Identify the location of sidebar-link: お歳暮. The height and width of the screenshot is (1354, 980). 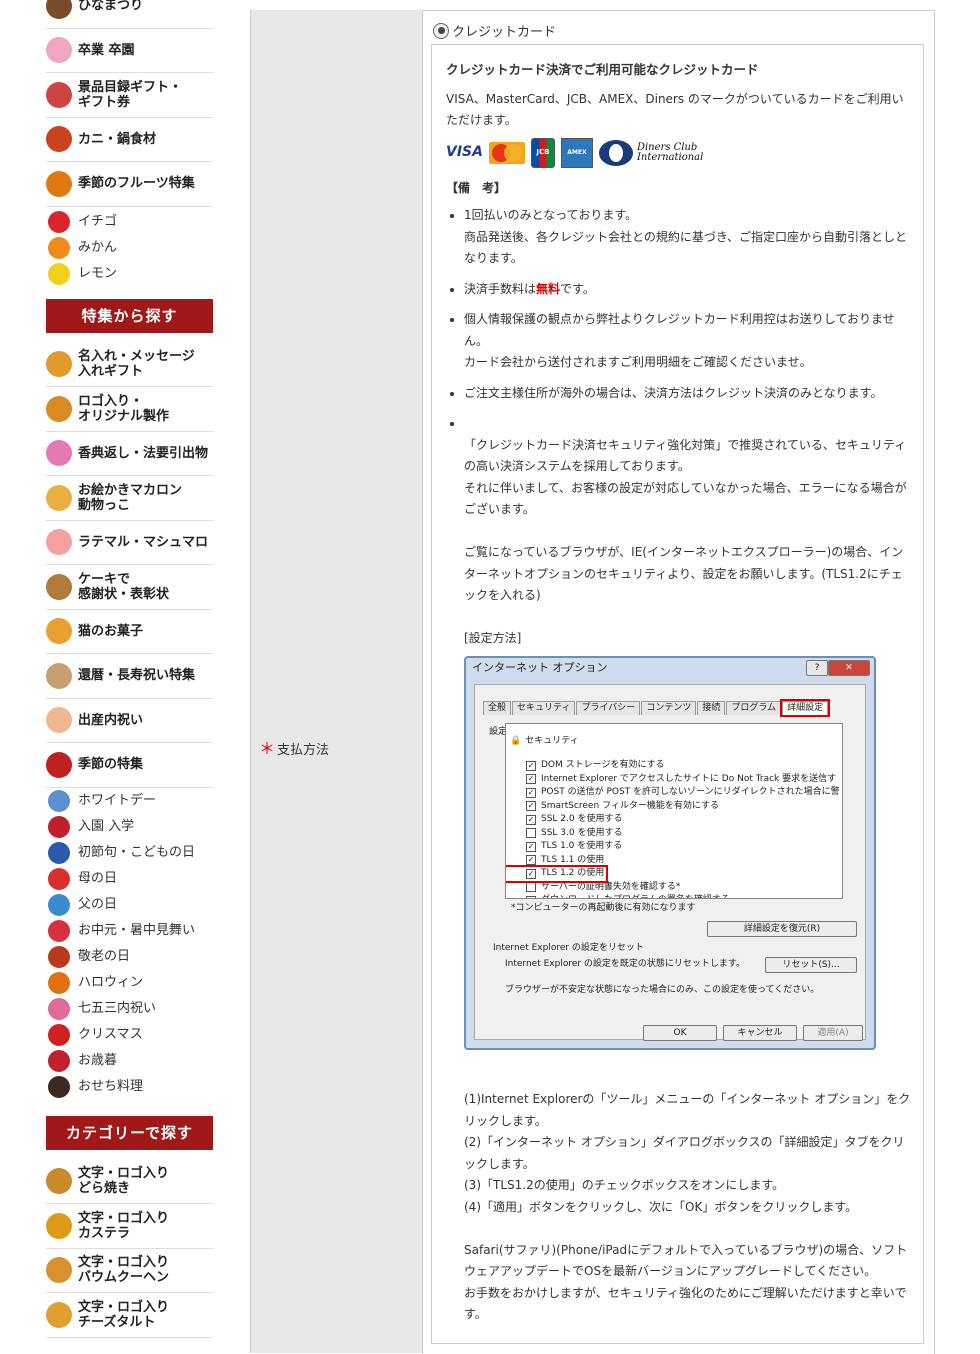
(129, 1061).